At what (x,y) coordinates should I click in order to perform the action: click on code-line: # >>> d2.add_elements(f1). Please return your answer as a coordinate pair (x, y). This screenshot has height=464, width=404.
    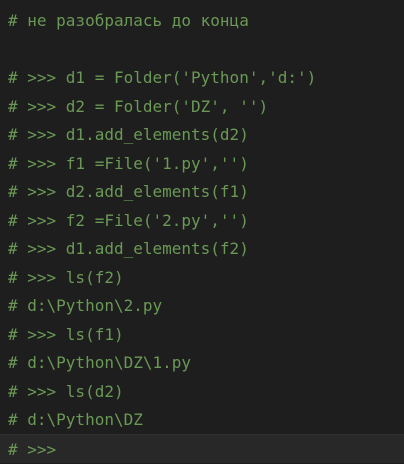
    Looking at the image, I should click on (128, 191).